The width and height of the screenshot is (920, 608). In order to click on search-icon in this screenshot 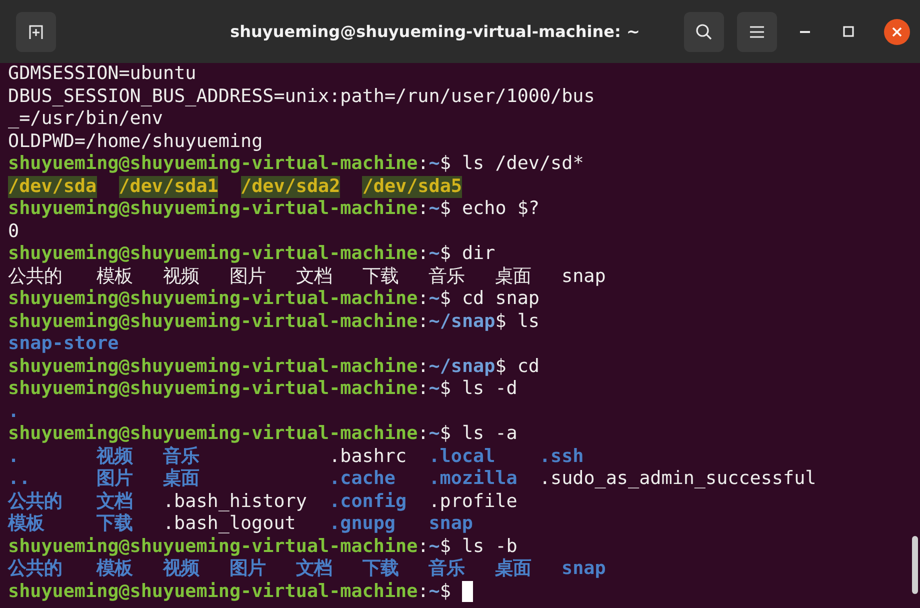, I will do `click(704, 31)`.